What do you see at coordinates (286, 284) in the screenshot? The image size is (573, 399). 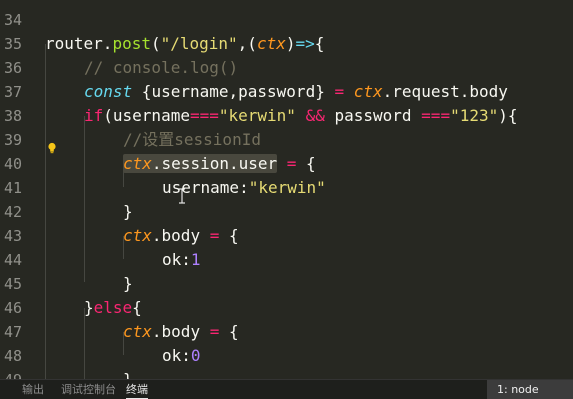 I see `code-line: 45}` at bounding box center [286, 284].